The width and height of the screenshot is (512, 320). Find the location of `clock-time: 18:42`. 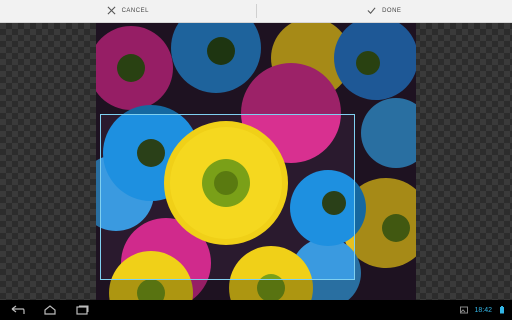

clock-time: 18:42 is located at coordinates (483, 310).